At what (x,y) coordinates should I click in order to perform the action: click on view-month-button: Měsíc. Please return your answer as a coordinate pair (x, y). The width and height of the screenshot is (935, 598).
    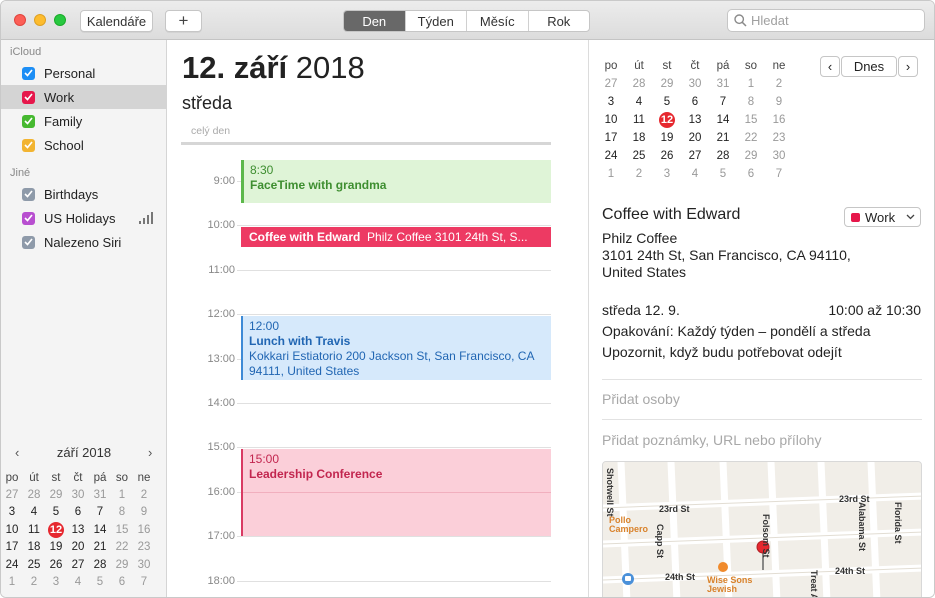
    Looking at the image, I should click on (497, 21).